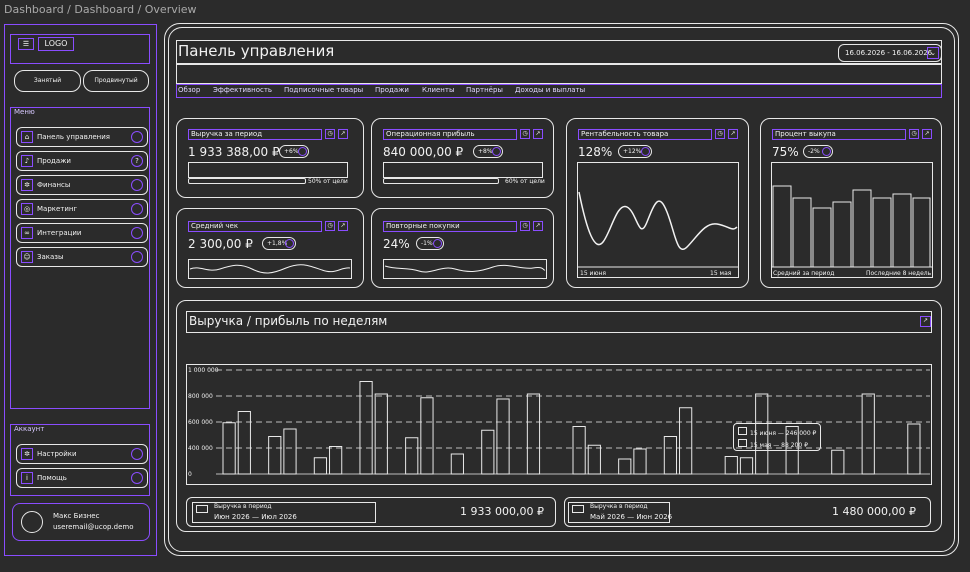 The height and width of the screenshot is (572, 970). Describe the element at coordinates (438, 90) in the screenshot. I see `tab-clients: Клиенты` at that location.